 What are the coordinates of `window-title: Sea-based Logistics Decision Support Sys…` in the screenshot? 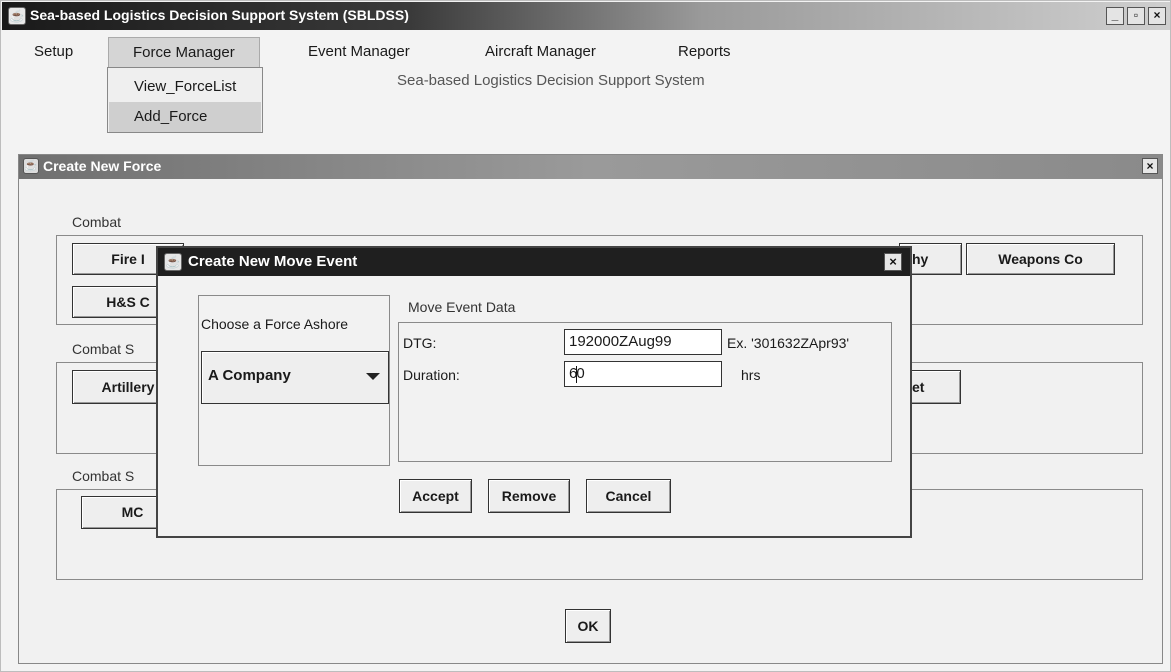 It's located at (219, 15).